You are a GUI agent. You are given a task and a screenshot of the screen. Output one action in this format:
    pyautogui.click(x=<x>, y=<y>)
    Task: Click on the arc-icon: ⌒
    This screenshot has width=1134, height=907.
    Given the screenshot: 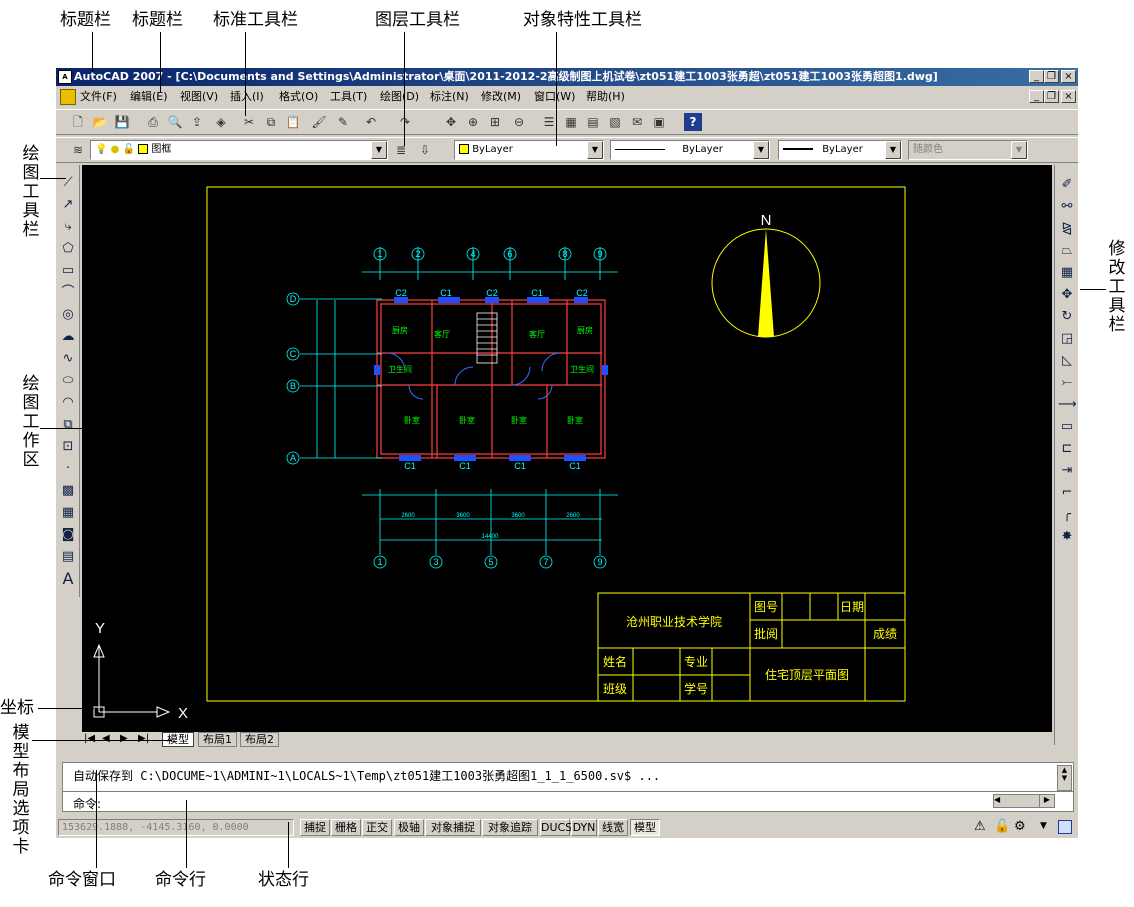 What is the action you would take?
    pyautogui.click(x=68, y=293)
    